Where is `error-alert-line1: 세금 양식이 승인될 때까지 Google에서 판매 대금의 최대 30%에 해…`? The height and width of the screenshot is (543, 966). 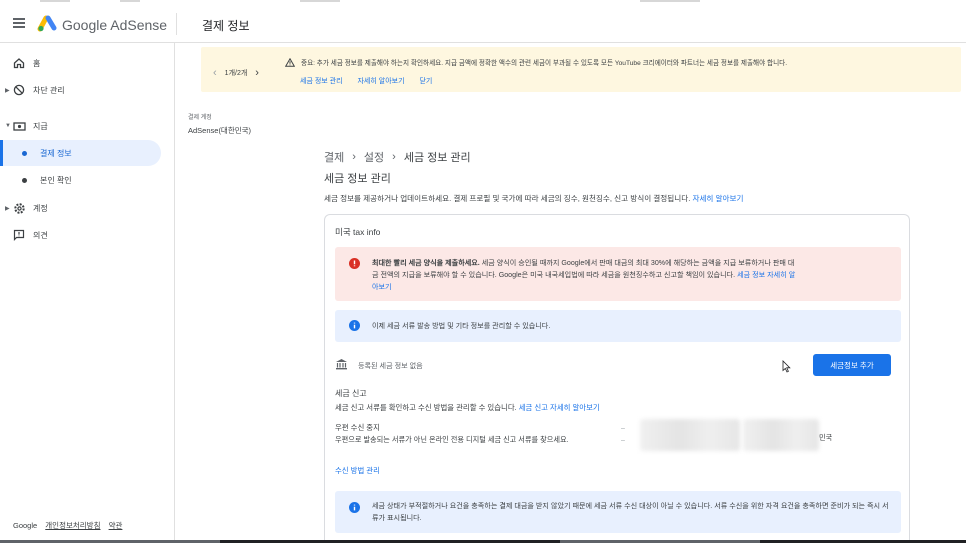 error-alert-line1: 세금 양식이 승인될 때까지 Google에서 판매 대금의 최대 30%에 해… is located at coordinates (637, 263).